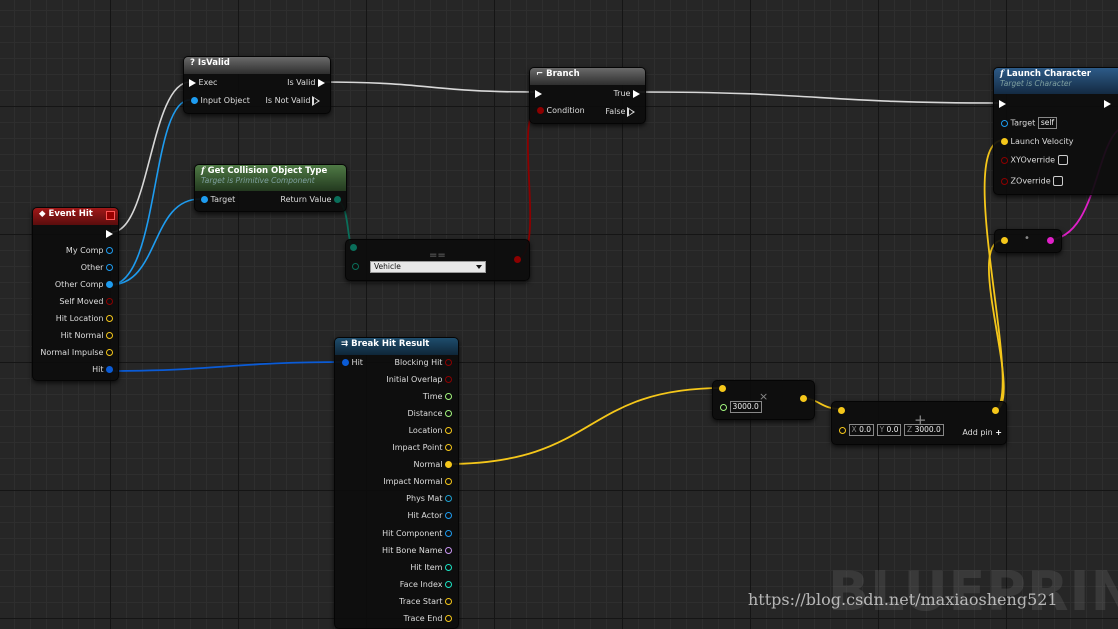 This screenshot has height=629, width=1118. What do you see at coordinates (479, 267) in the screenshot?
I see `chevron-down-icon` at bounding box center [479, 267].